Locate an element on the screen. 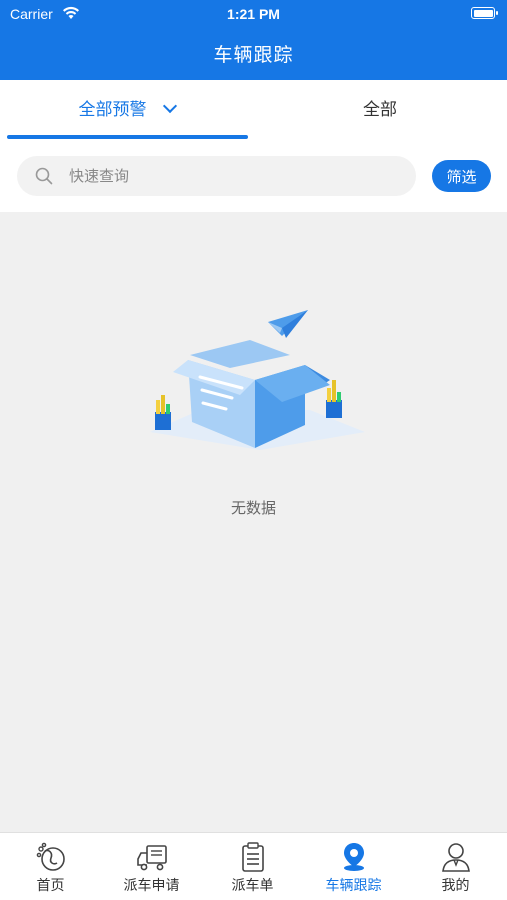 The height and width of the screenshot is (900, 507). search-row: 筛选 is located at coordinates (253, 176).